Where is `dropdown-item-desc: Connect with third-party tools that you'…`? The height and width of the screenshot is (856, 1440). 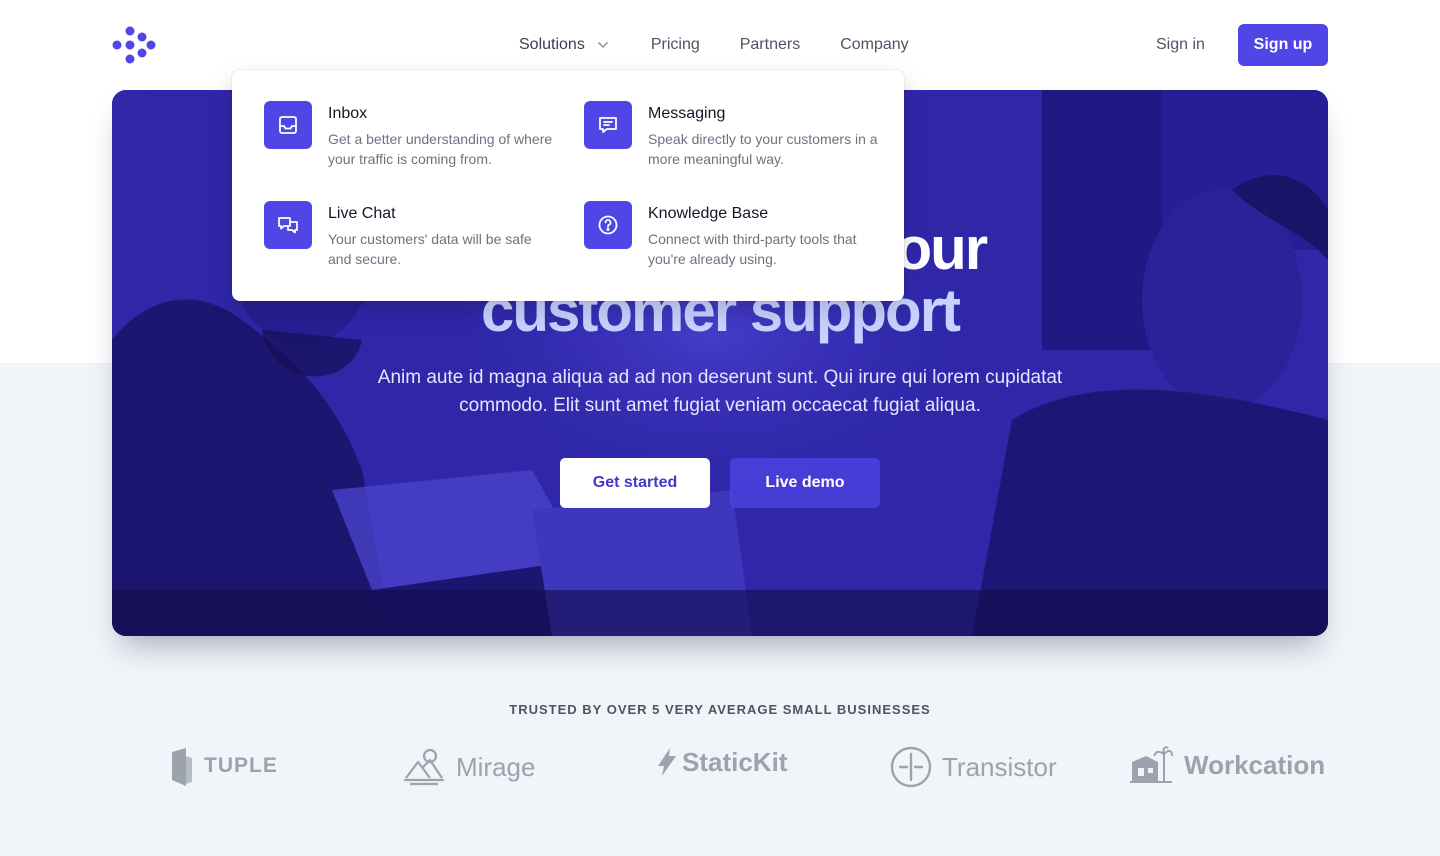
dropdown-item-desc: Connect with third-party tools that you'… is located at coordinates (752, 249).